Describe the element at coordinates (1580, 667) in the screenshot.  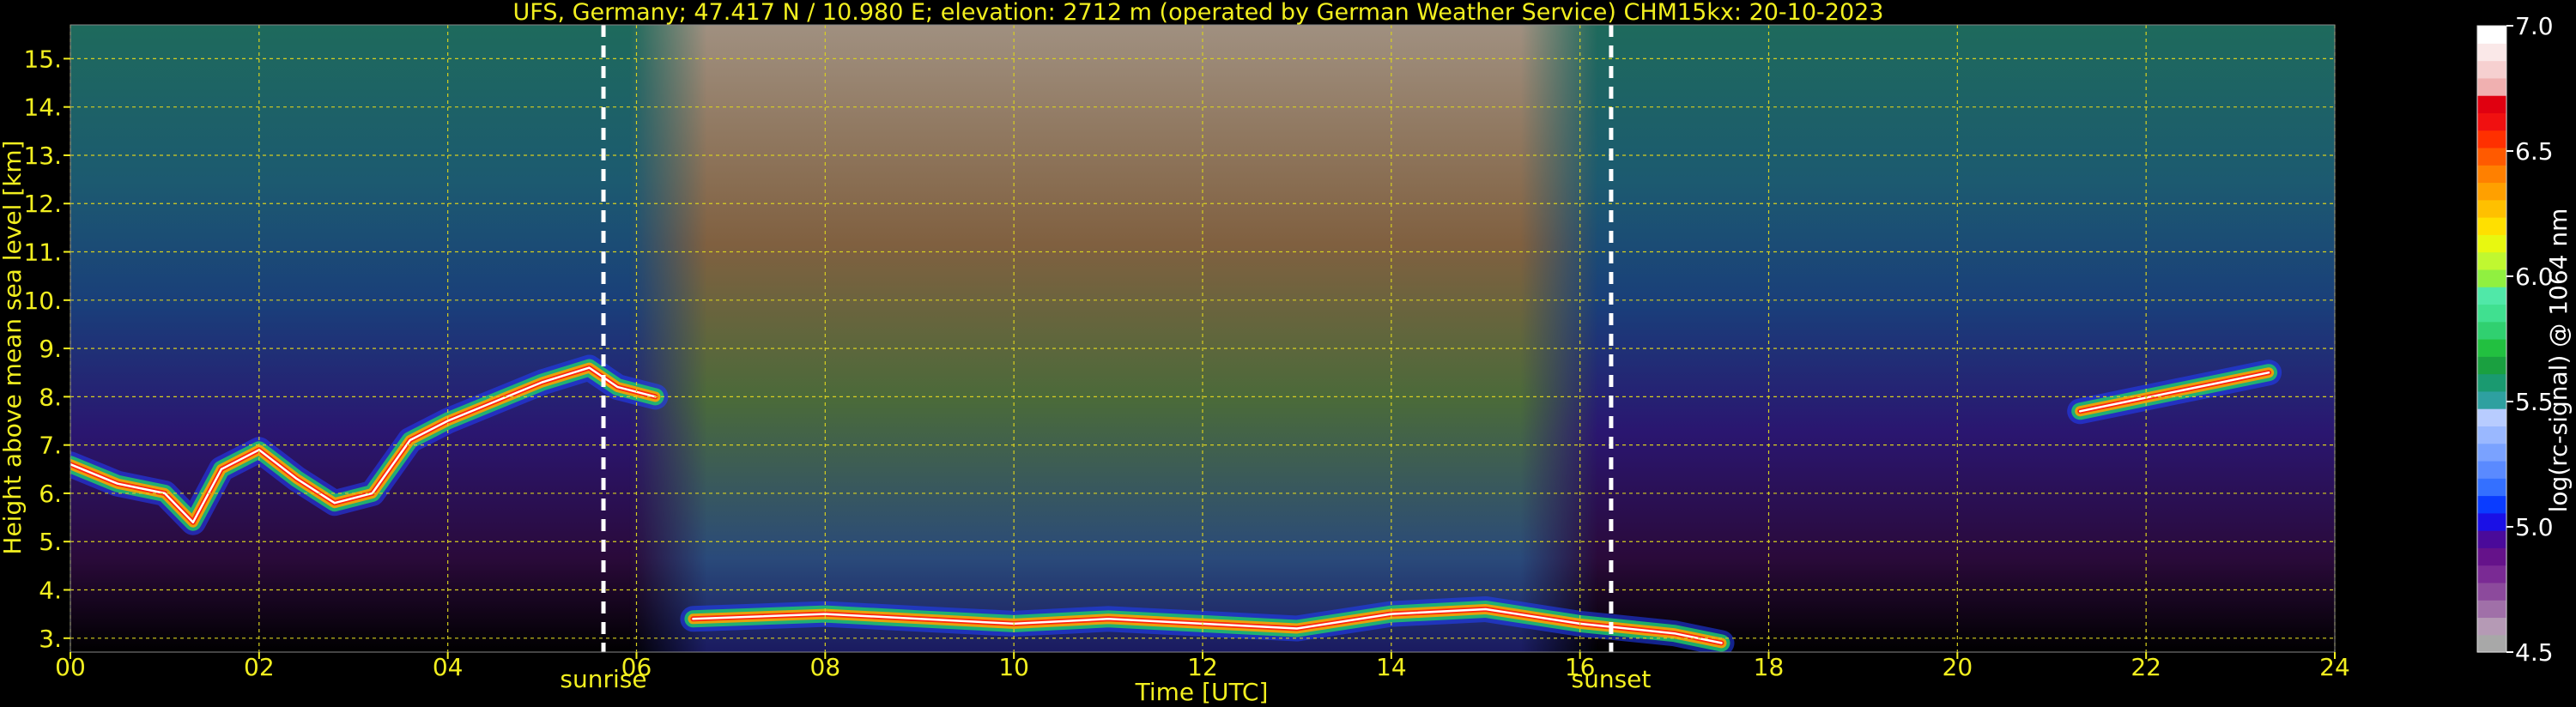
I see `x-tick-label: 16` at that location.